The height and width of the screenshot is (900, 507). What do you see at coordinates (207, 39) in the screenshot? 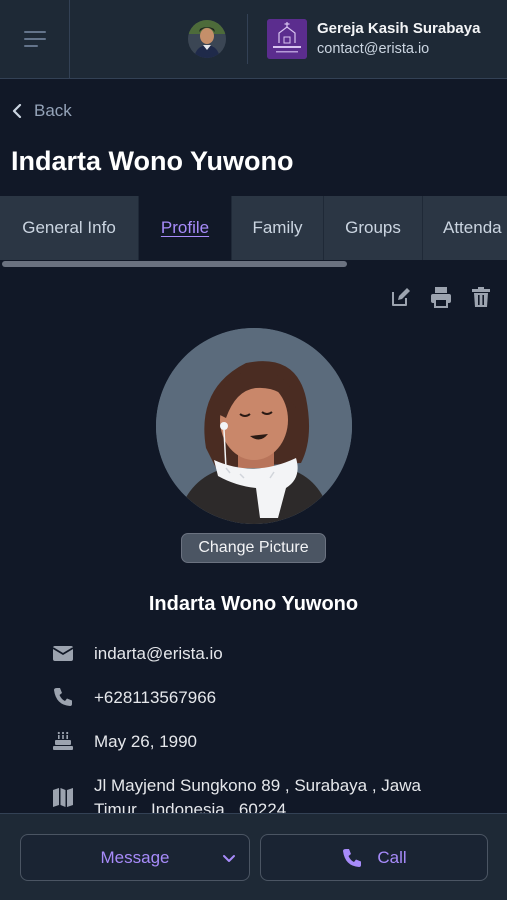
I see `user-avatar` at bounding box center [207, 39].